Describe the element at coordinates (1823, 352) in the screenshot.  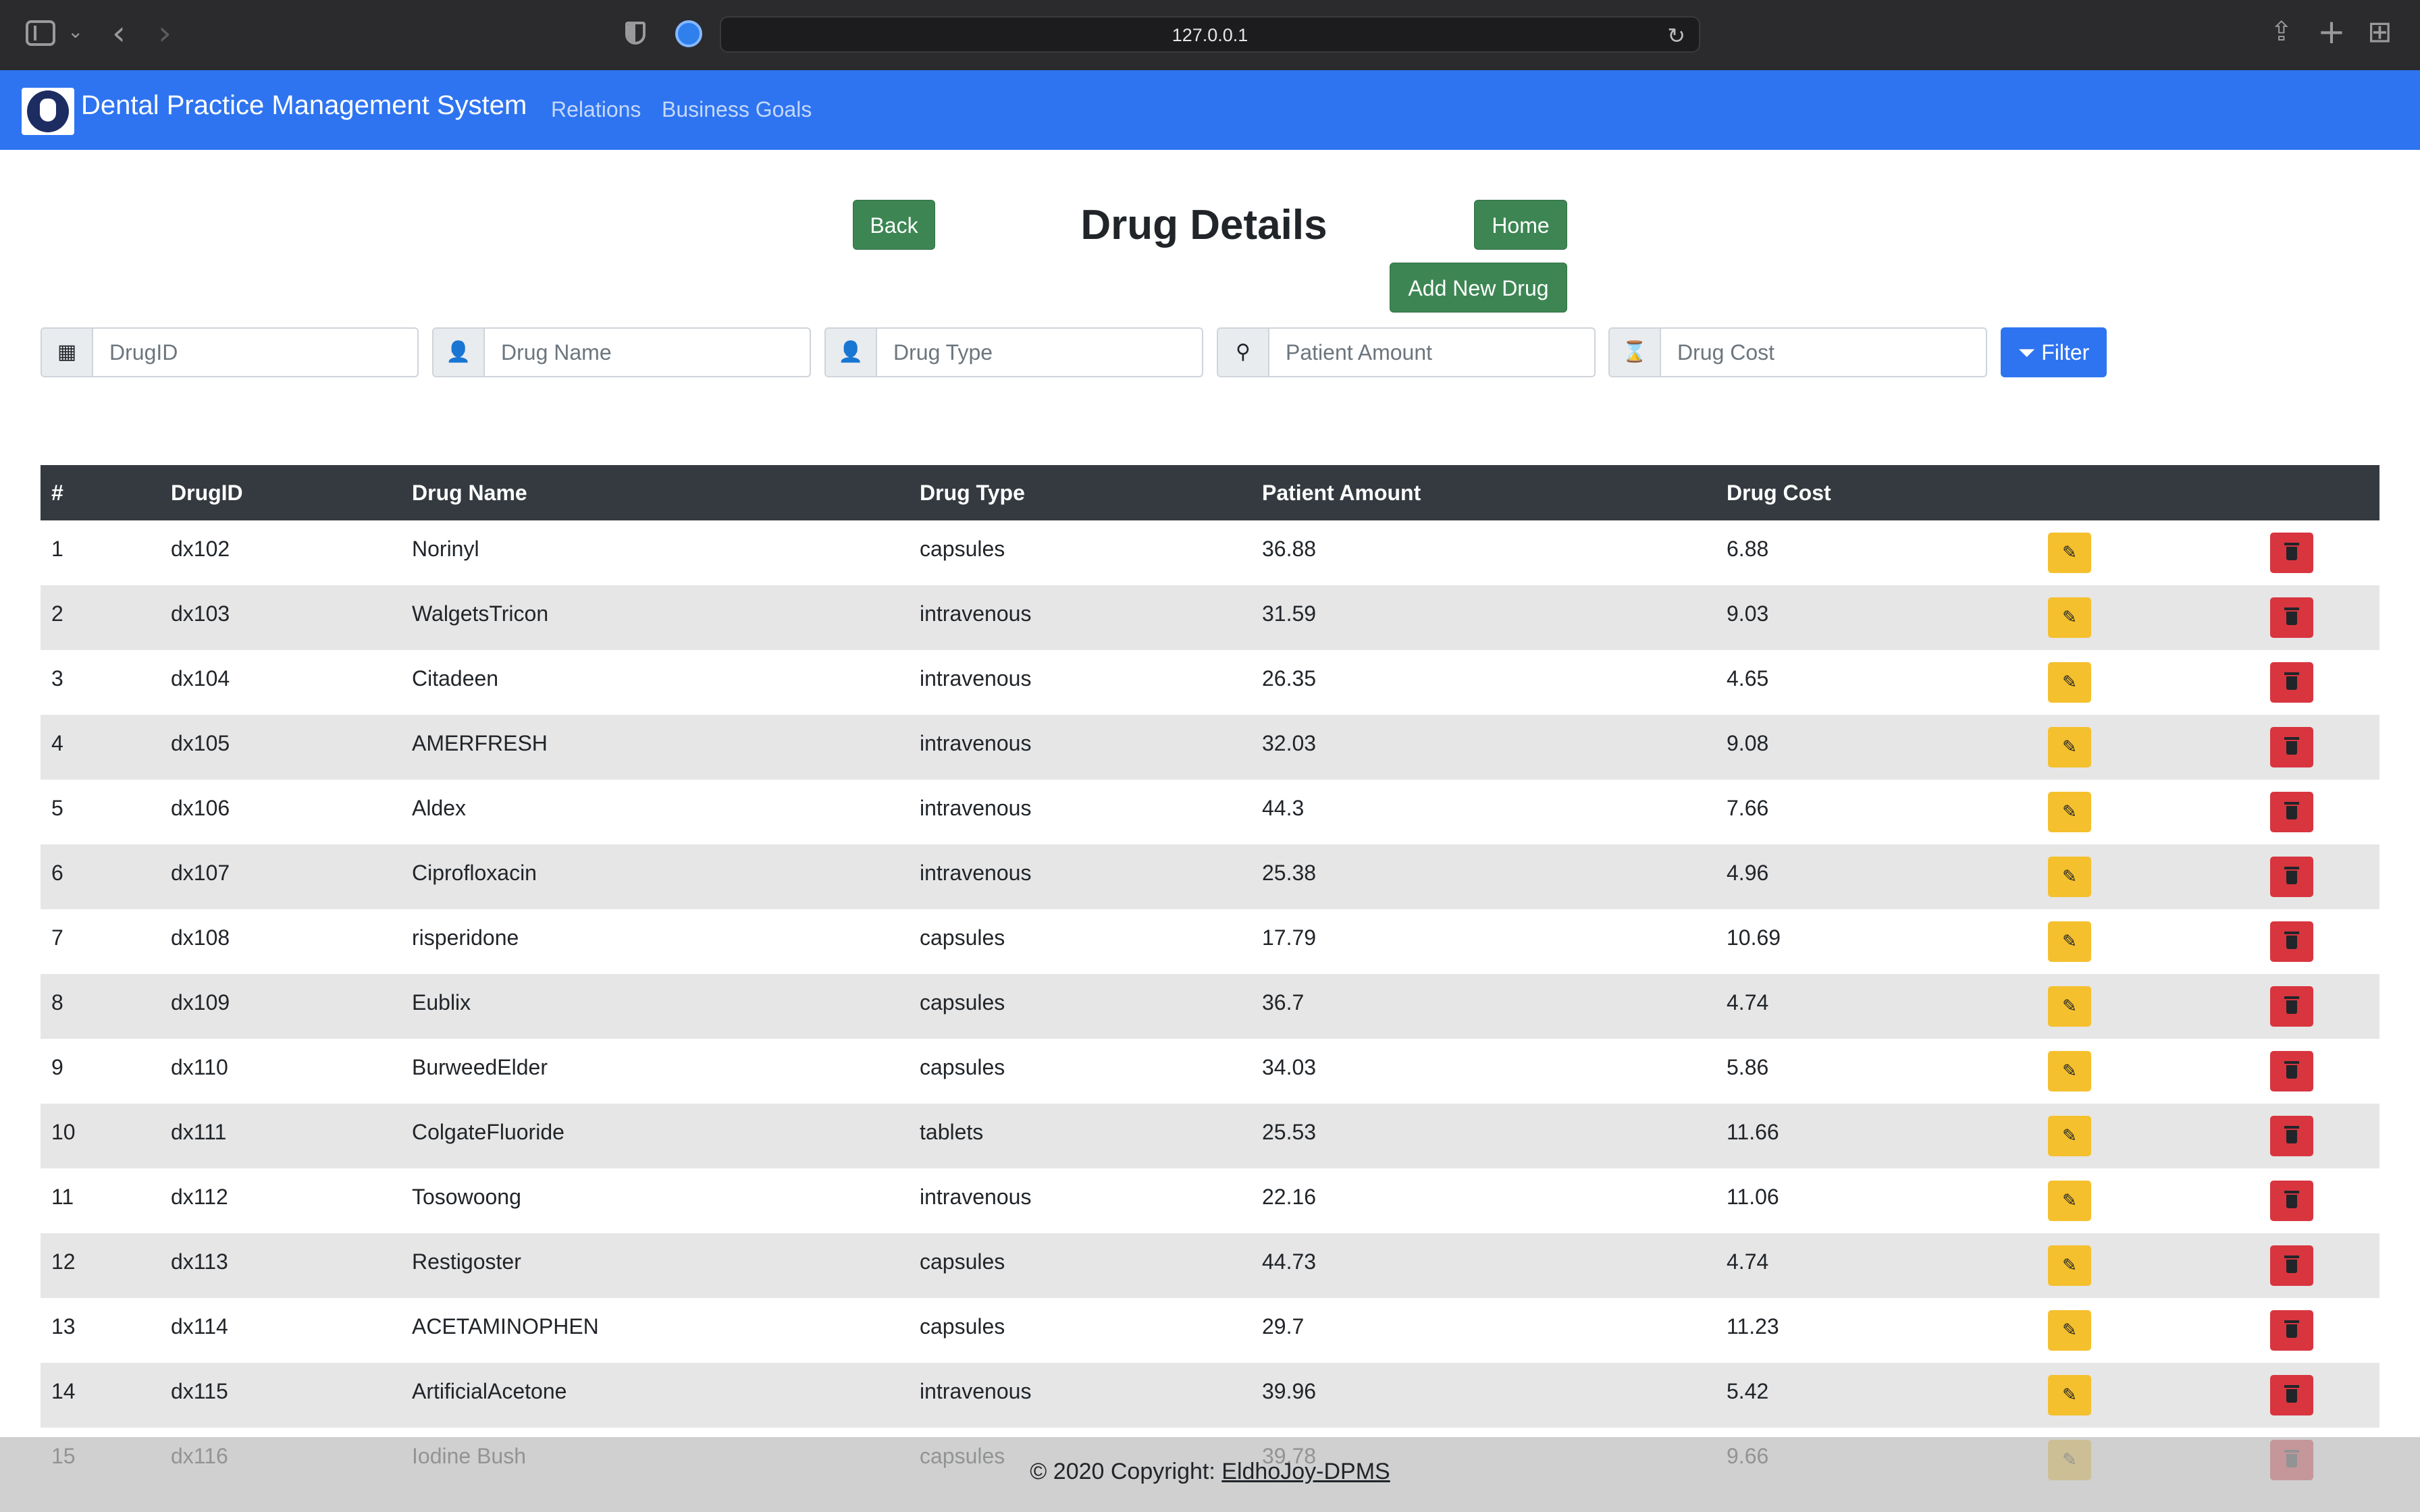
I see `drug-cost-input` at that location.